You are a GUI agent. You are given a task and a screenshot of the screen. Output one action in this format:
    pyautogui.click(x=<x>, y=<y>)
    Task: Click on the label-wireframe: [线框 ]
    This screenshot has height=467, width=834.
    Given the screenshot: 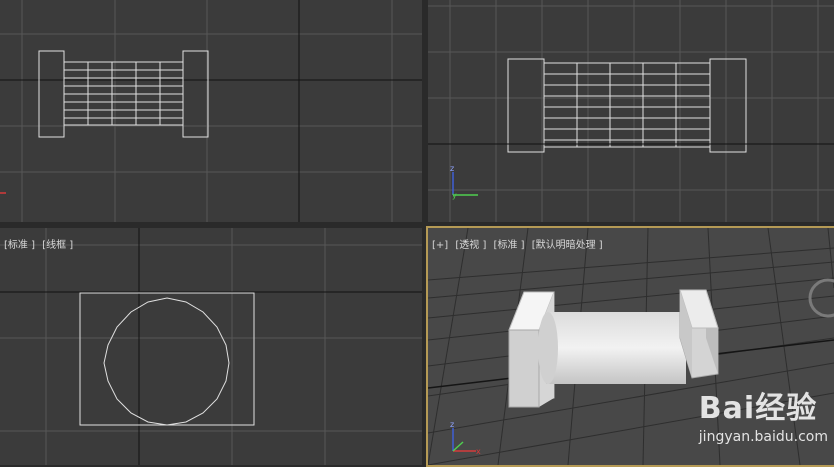 What is the action you would take?
    pyautogui.click(x=57, y=245)
    